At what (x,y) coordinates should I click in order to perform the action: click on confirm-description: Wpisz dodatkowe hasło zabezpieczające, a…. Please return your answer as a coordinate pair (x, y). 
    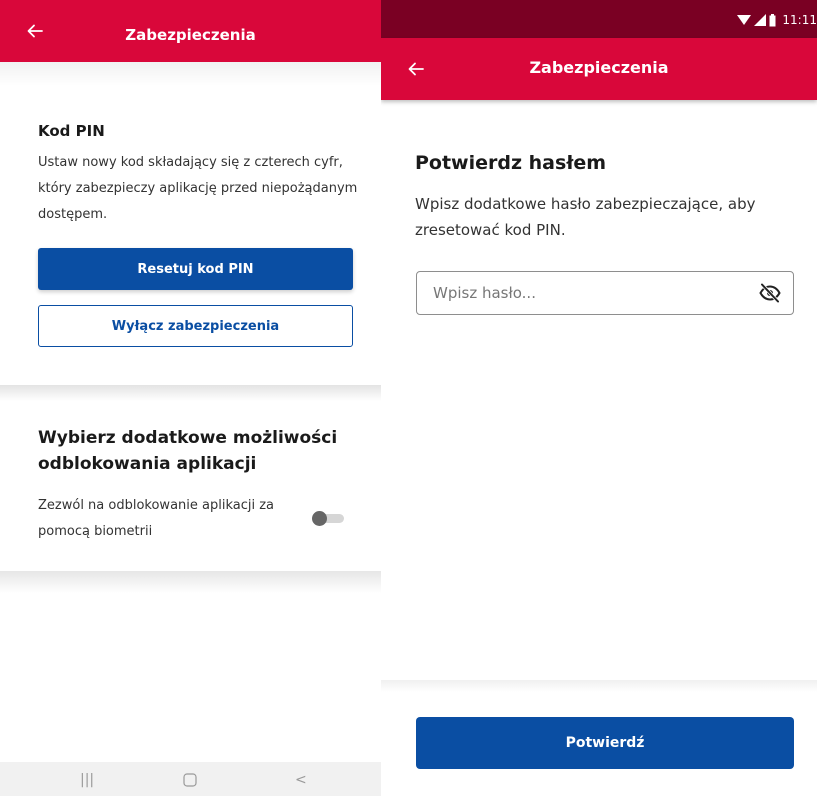
    Looking at the image, I should click on (585, 217).